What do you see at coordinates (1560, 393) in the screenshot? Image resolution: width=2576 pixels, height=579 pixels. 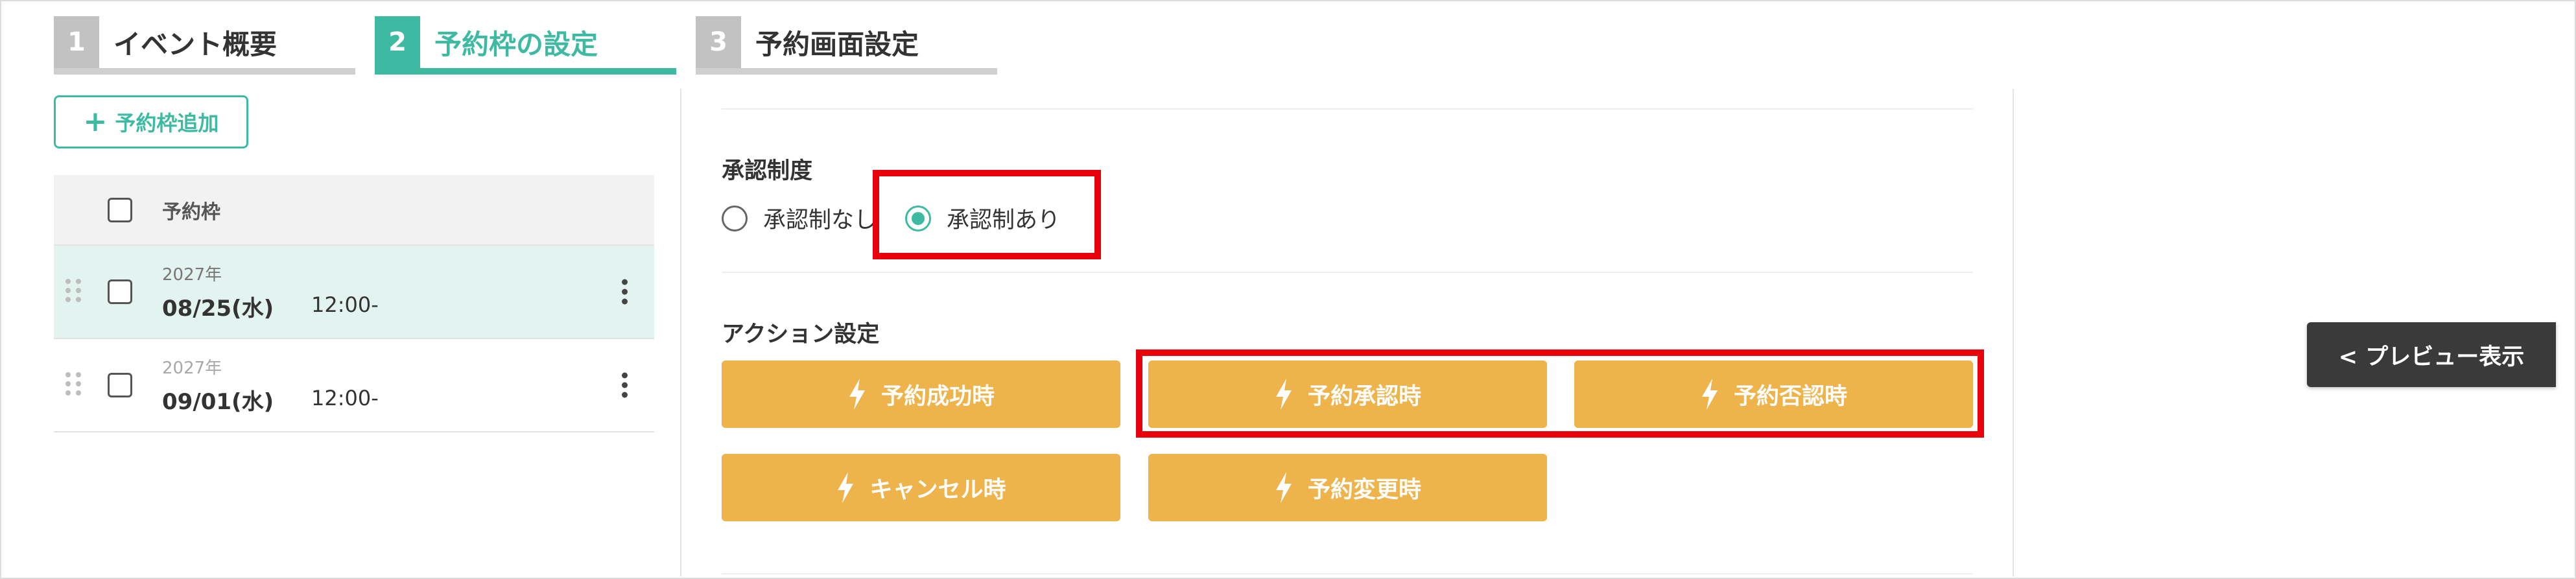 I see `highlight-box-actions` at bounding box center [1560, 393].